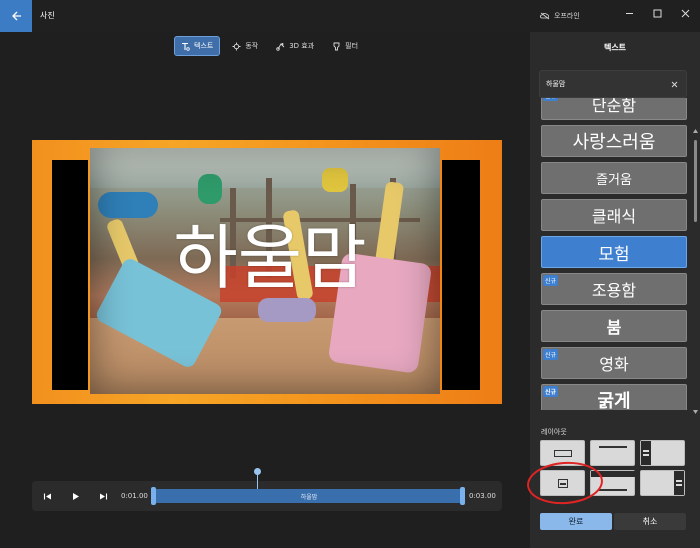 The width and height of the screenshot is (700, 548). What do you see at coordinates (186, 46) in the screenshot?
I see `text-icon` at bounding box center [186, 46].